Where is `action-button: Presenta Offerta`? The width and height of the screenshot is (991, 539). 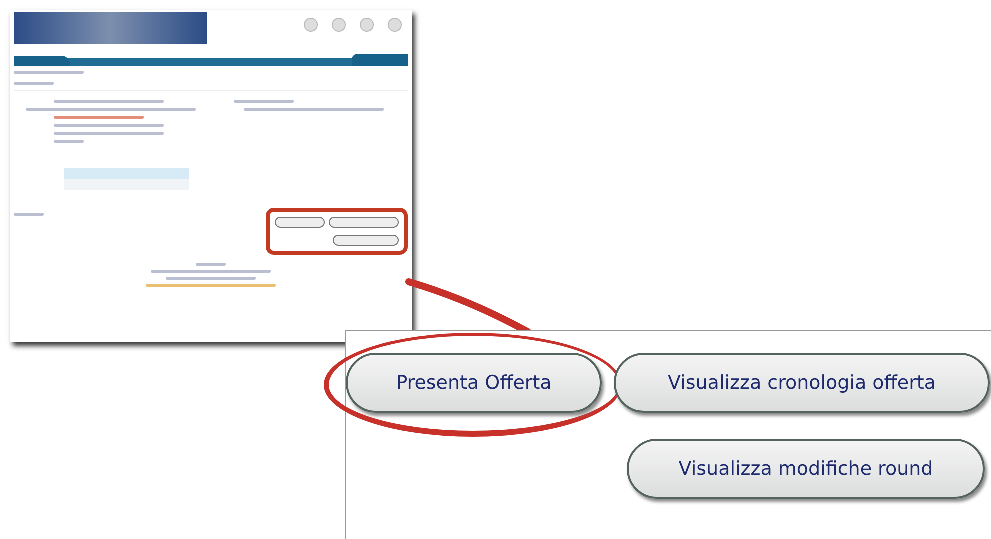
action-button: Presenta Offerta is located at coordinates (474, 383).